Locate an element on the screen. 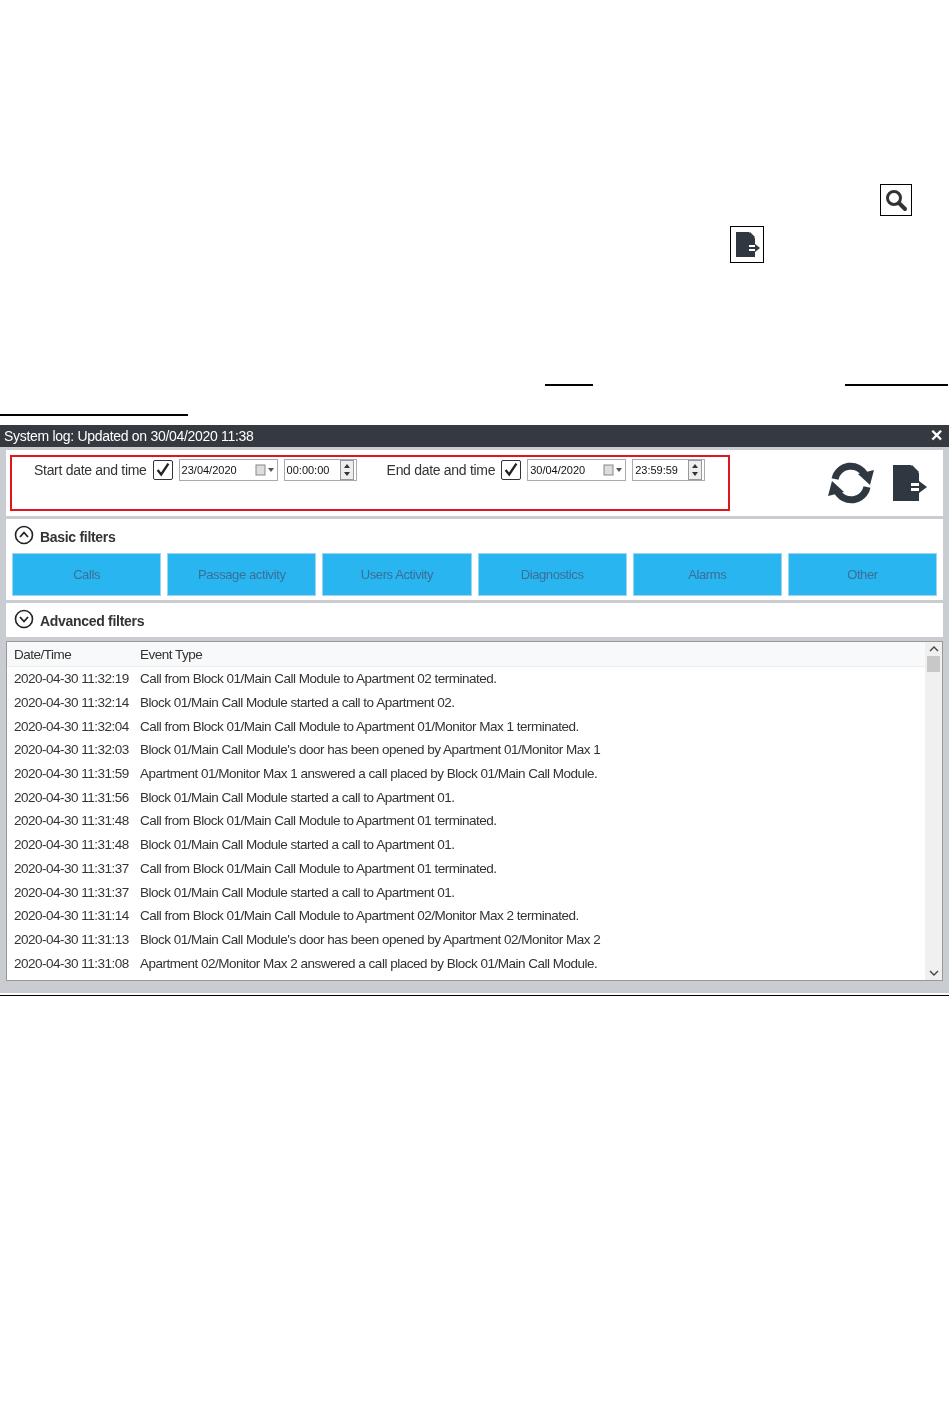 The image size is (950, 1408). window-title: System log: Updated on 30/04/2020 11:38 is located at coordinates (129, 436).